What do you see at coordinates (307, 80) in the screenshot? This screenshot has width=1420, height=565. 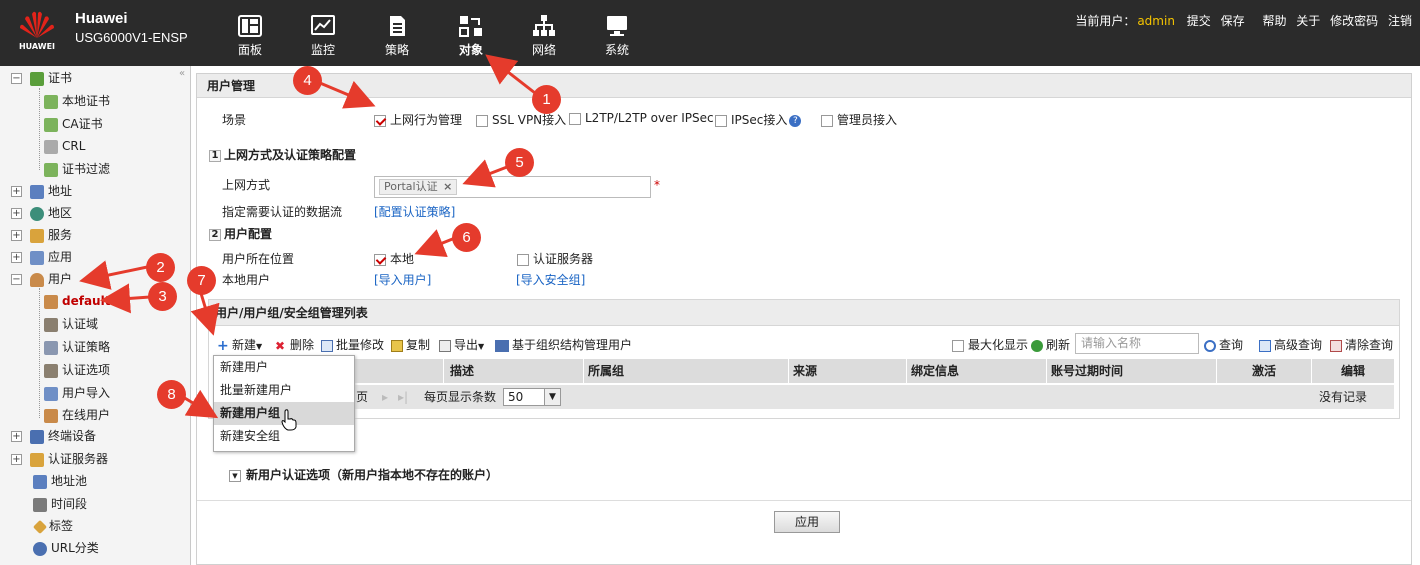 I see `annotation-badge: 4` at bounding box center [307, 80].